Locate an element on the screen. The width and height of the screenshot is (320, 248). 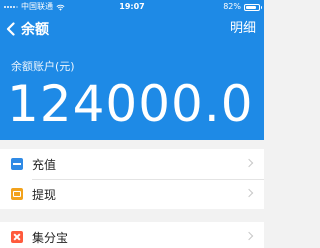
battery-percent: 82% is located at coordinates (232, 6).